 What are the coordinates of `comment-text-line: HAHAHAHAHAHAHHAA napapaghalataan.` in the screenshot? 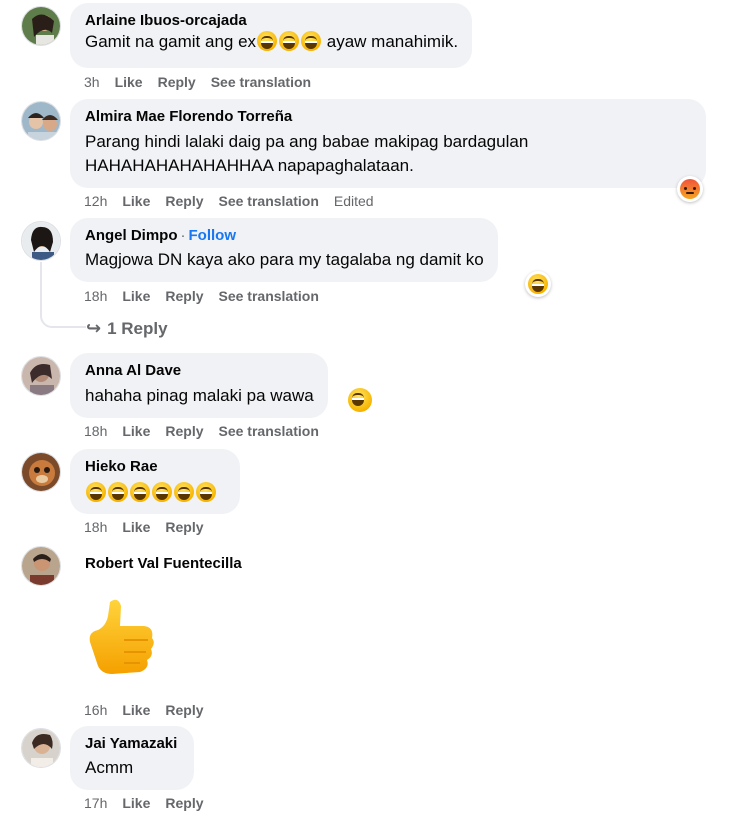 It's located at (249, 165).